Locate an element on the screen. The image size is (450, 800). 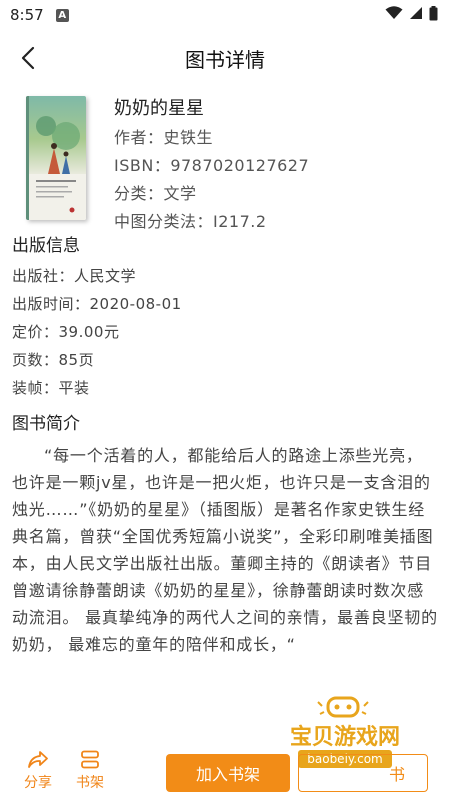
book-isbn: ISBN：9787020127627 is located at coordinates (212, 165).